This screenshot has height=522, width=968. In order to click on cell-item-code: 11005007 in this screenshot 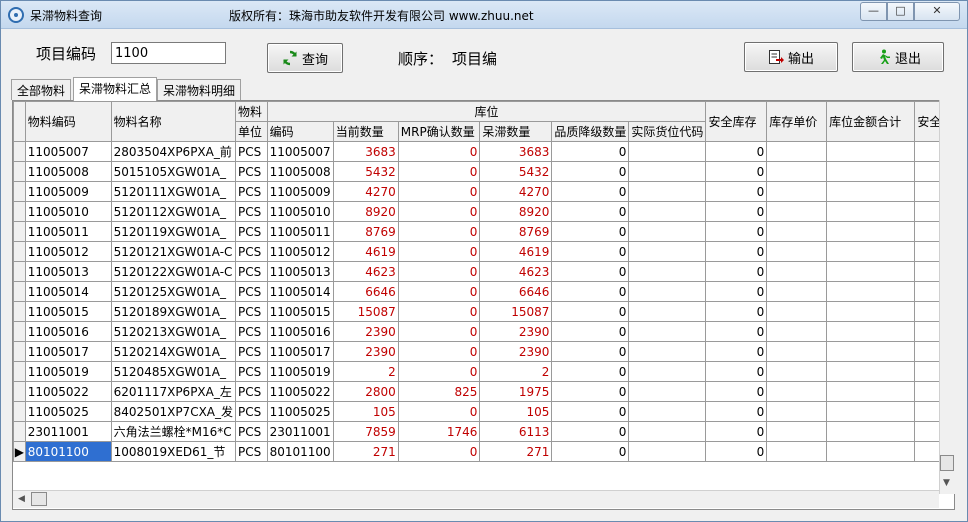, I will do `click(68, 151)`.